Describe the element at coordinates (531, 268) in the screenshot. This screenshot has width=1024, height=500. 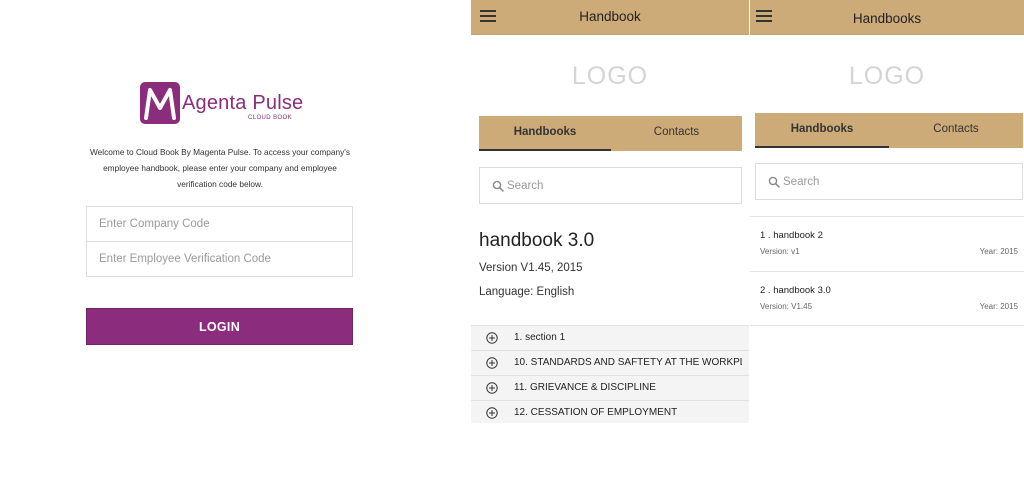
I see `handbook-version: Version V1.45, 2015` at that location.